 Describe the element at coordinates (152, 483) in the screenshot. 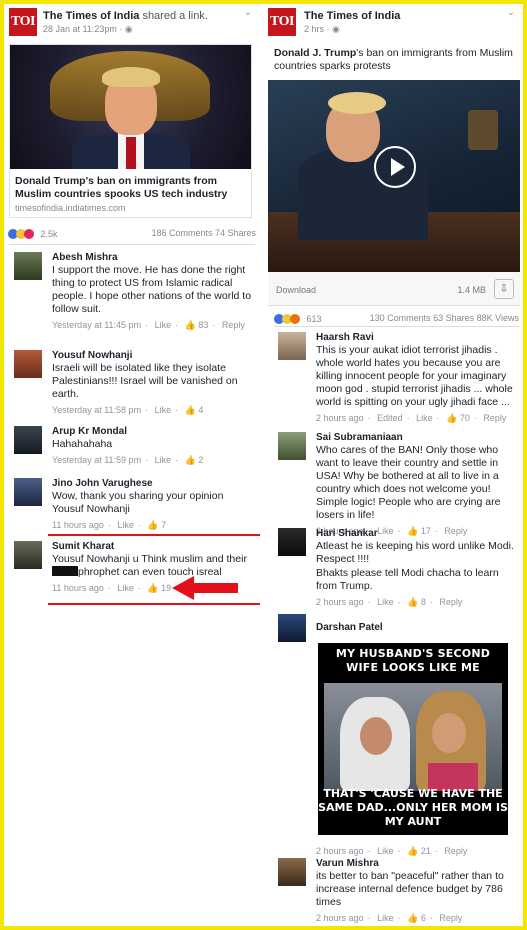

I see `commenter-name: Jino John Varughese` at that location.